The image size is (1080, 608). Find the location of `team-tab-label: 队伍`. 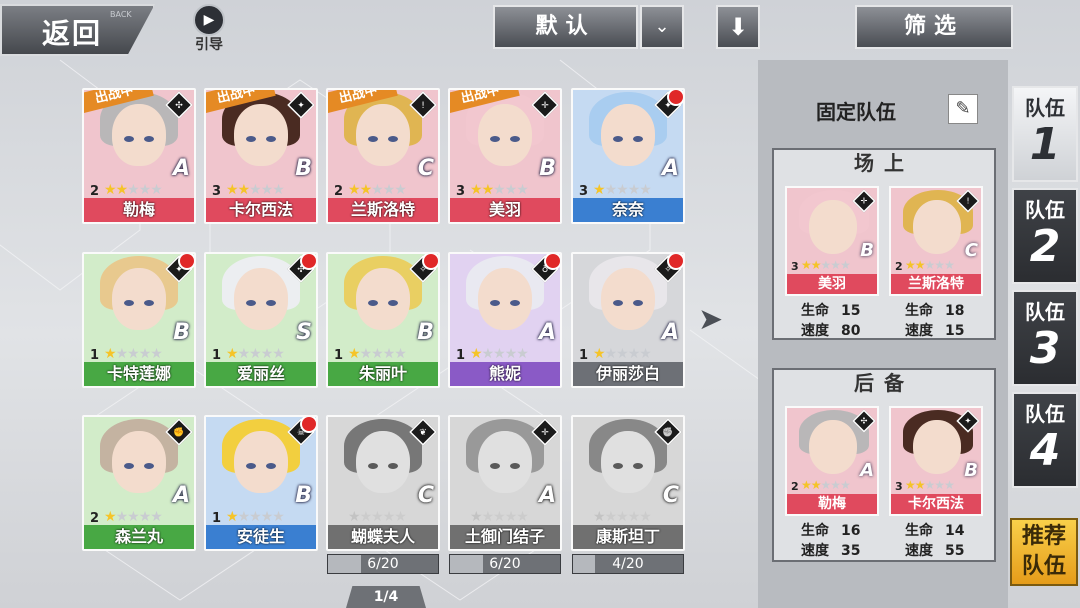

team-tab-label: 队伍 is located at coordinates (1045, 312).